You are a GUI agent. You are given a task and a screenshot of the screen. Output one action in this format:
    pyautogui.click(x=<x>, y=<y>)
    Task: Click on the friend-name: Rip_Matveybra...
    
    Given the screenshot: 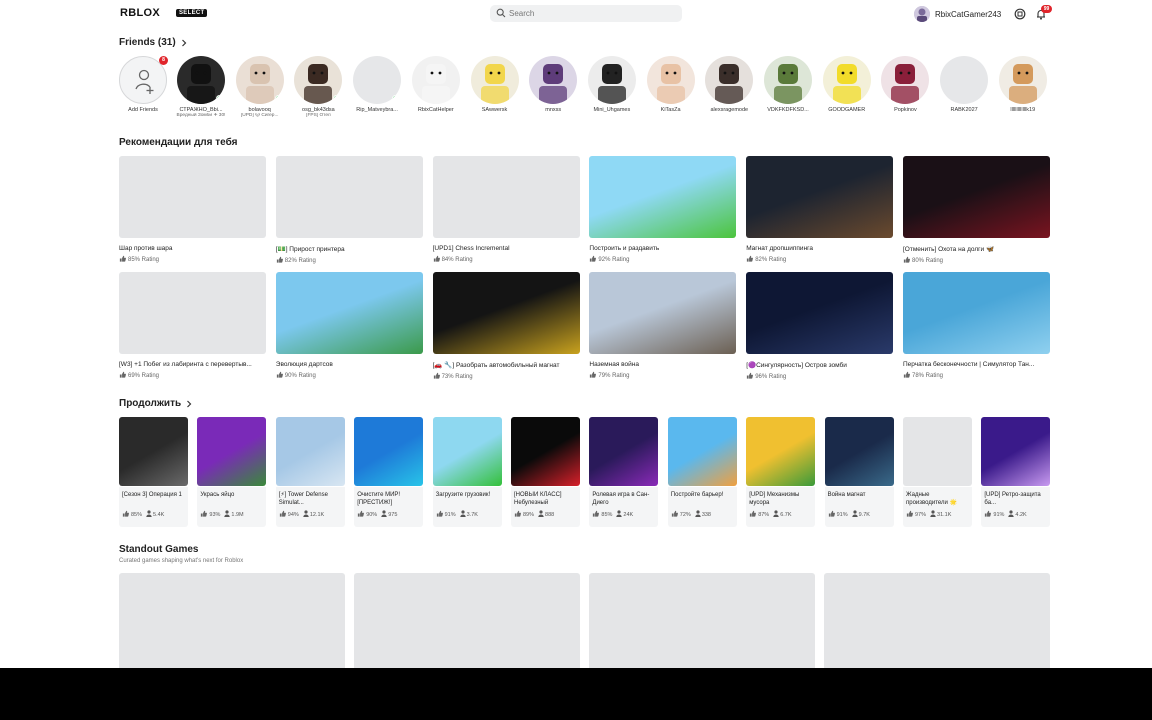 What is the action you would take?
    pyautogui.click(x=377, y=110)
    